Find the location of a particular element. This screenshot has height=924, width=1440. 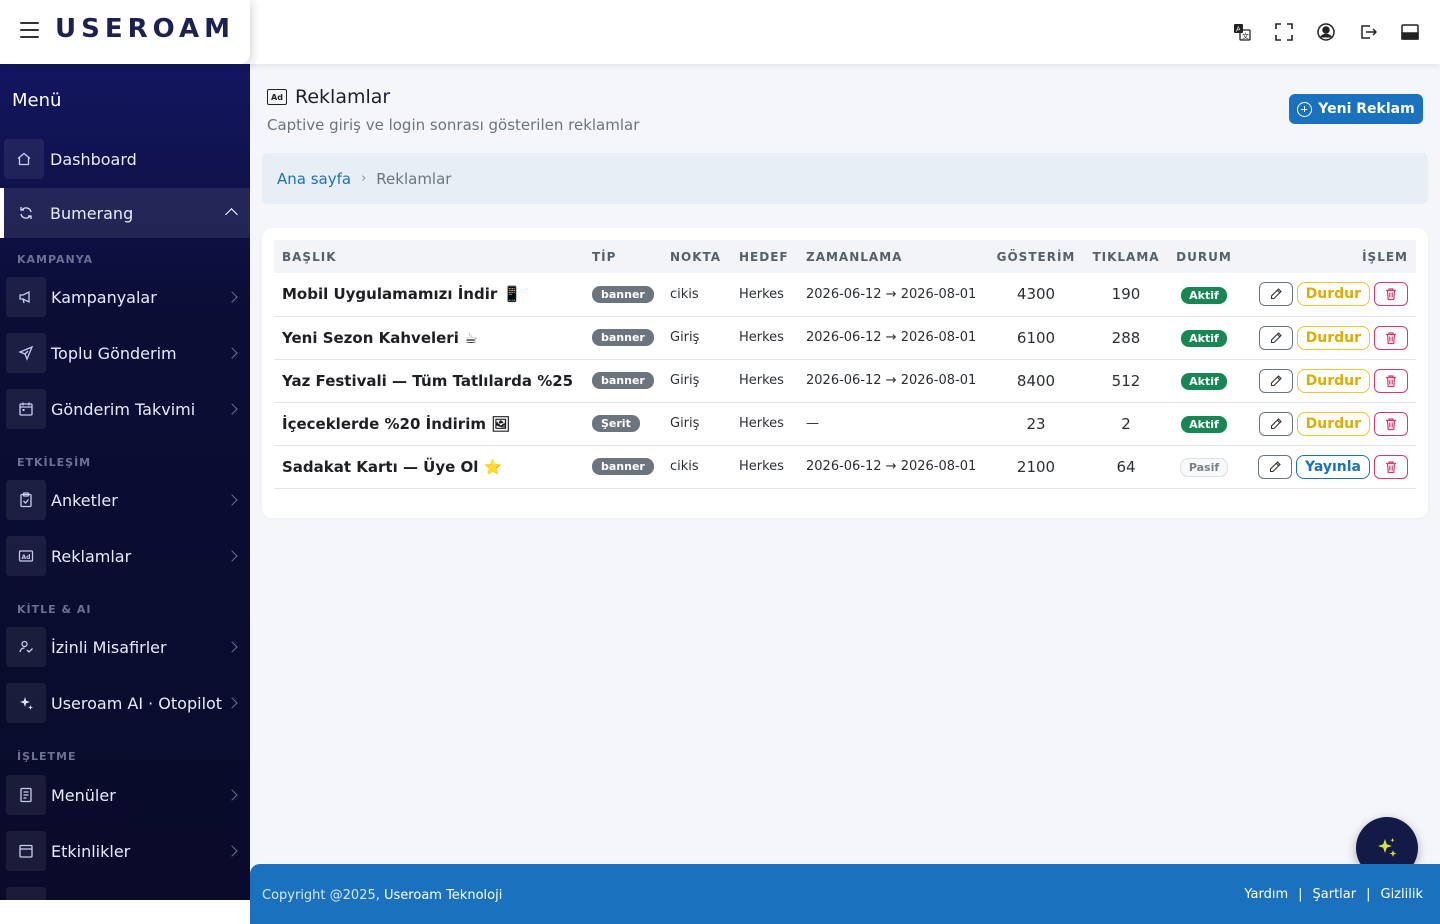

sidebar-item-etkinlikler: Etkinlikler is located at coordinates (125, 851).